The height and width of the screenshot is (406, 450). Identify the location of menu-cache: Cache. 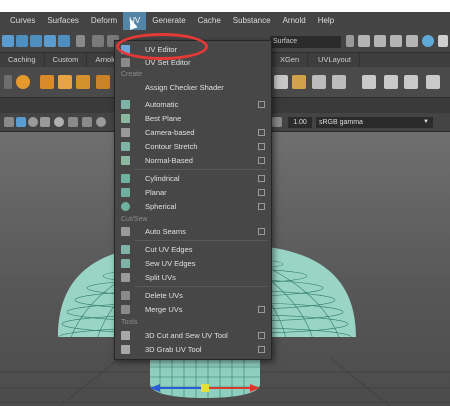
(209, 21).